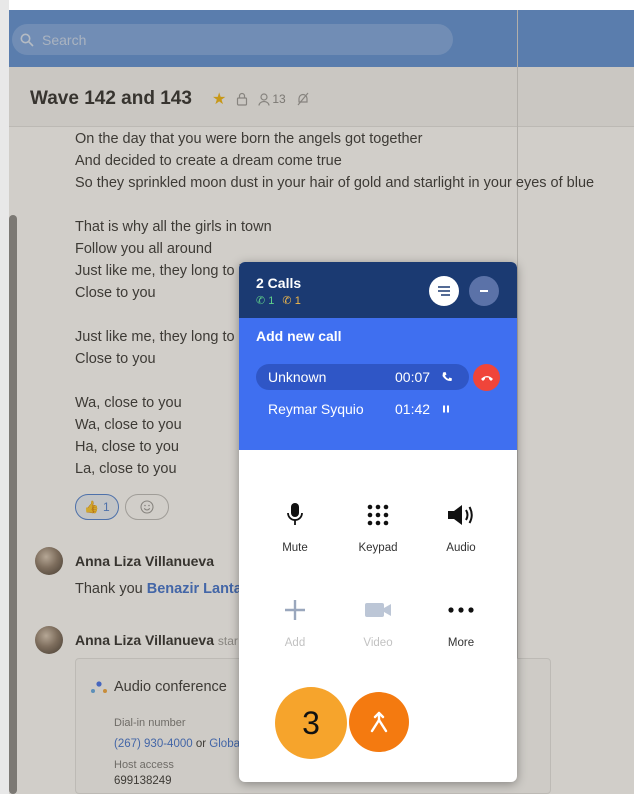 Image resolution: width=634 pixels, height=794 pixels. What do you see at coordinates (295, 621) in the screenshot?
I see `add-button: Add` at bounding box center [295, 621].